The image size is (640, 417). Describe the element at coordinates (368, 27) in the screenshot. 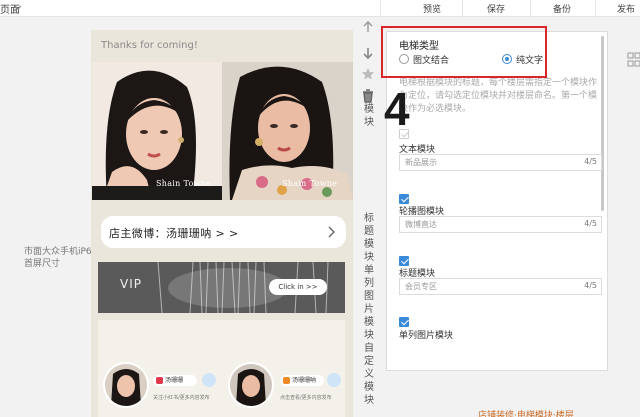

I see `move-up-icon` at that location.